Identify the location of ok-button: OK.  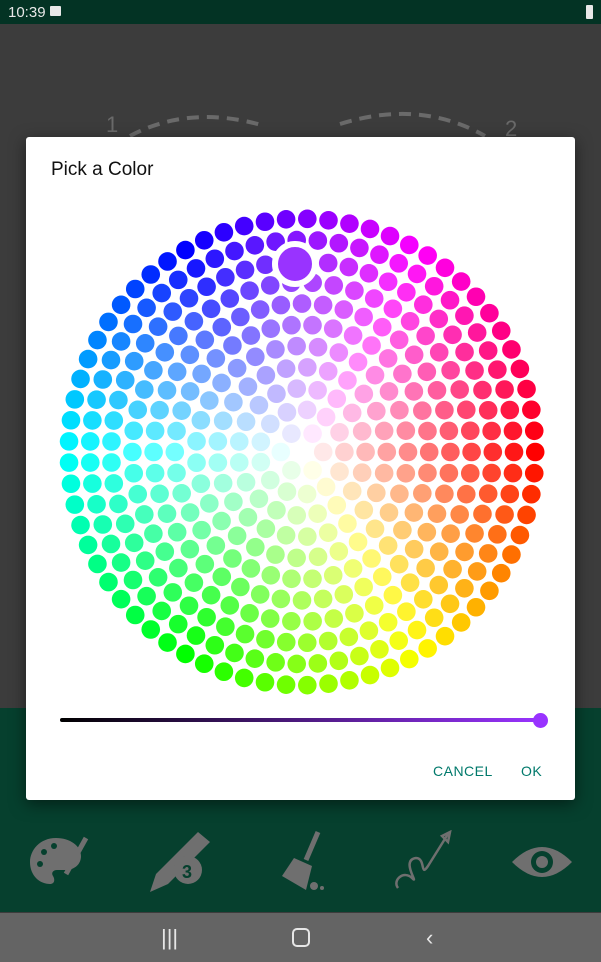
(531, 771).